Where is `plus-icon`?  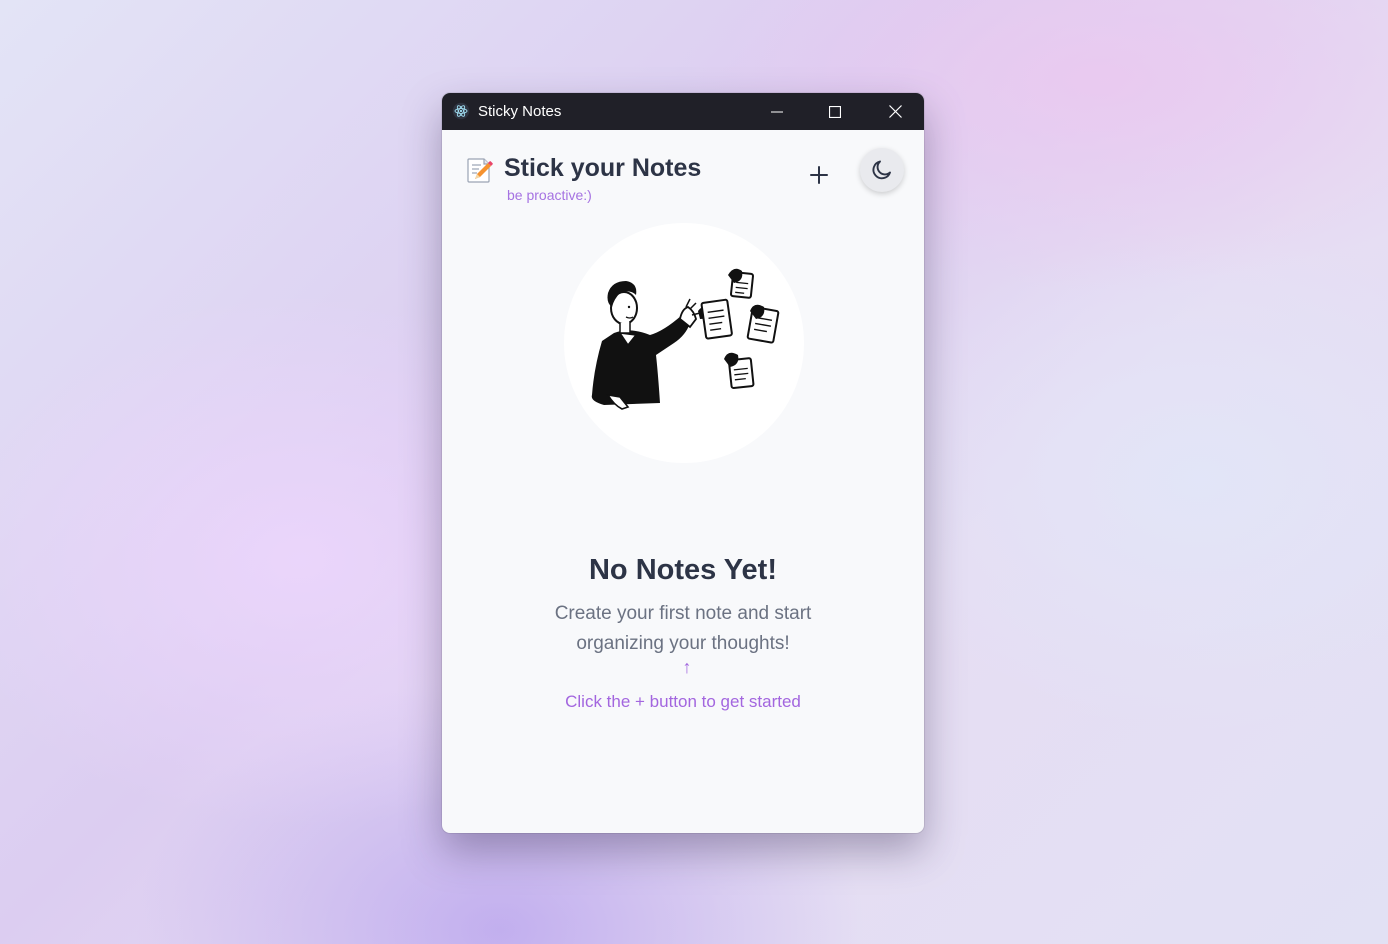
plus-icon is located at coordinates (819, 175).